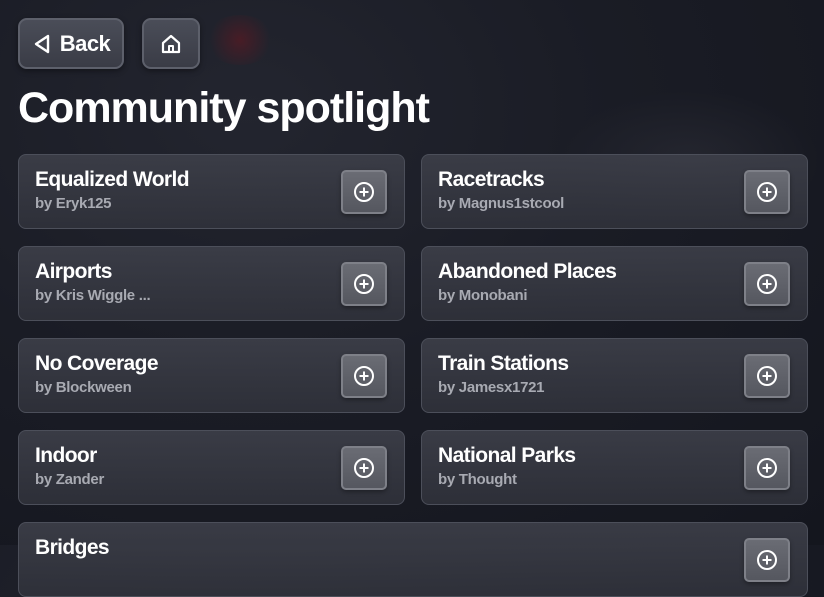 The height and width of the screenshot is (597, 824). What do you see at coordinates (503, 363) in the screenshot?
I see `map-title: Train Stations` at bounding box center [503, 363].